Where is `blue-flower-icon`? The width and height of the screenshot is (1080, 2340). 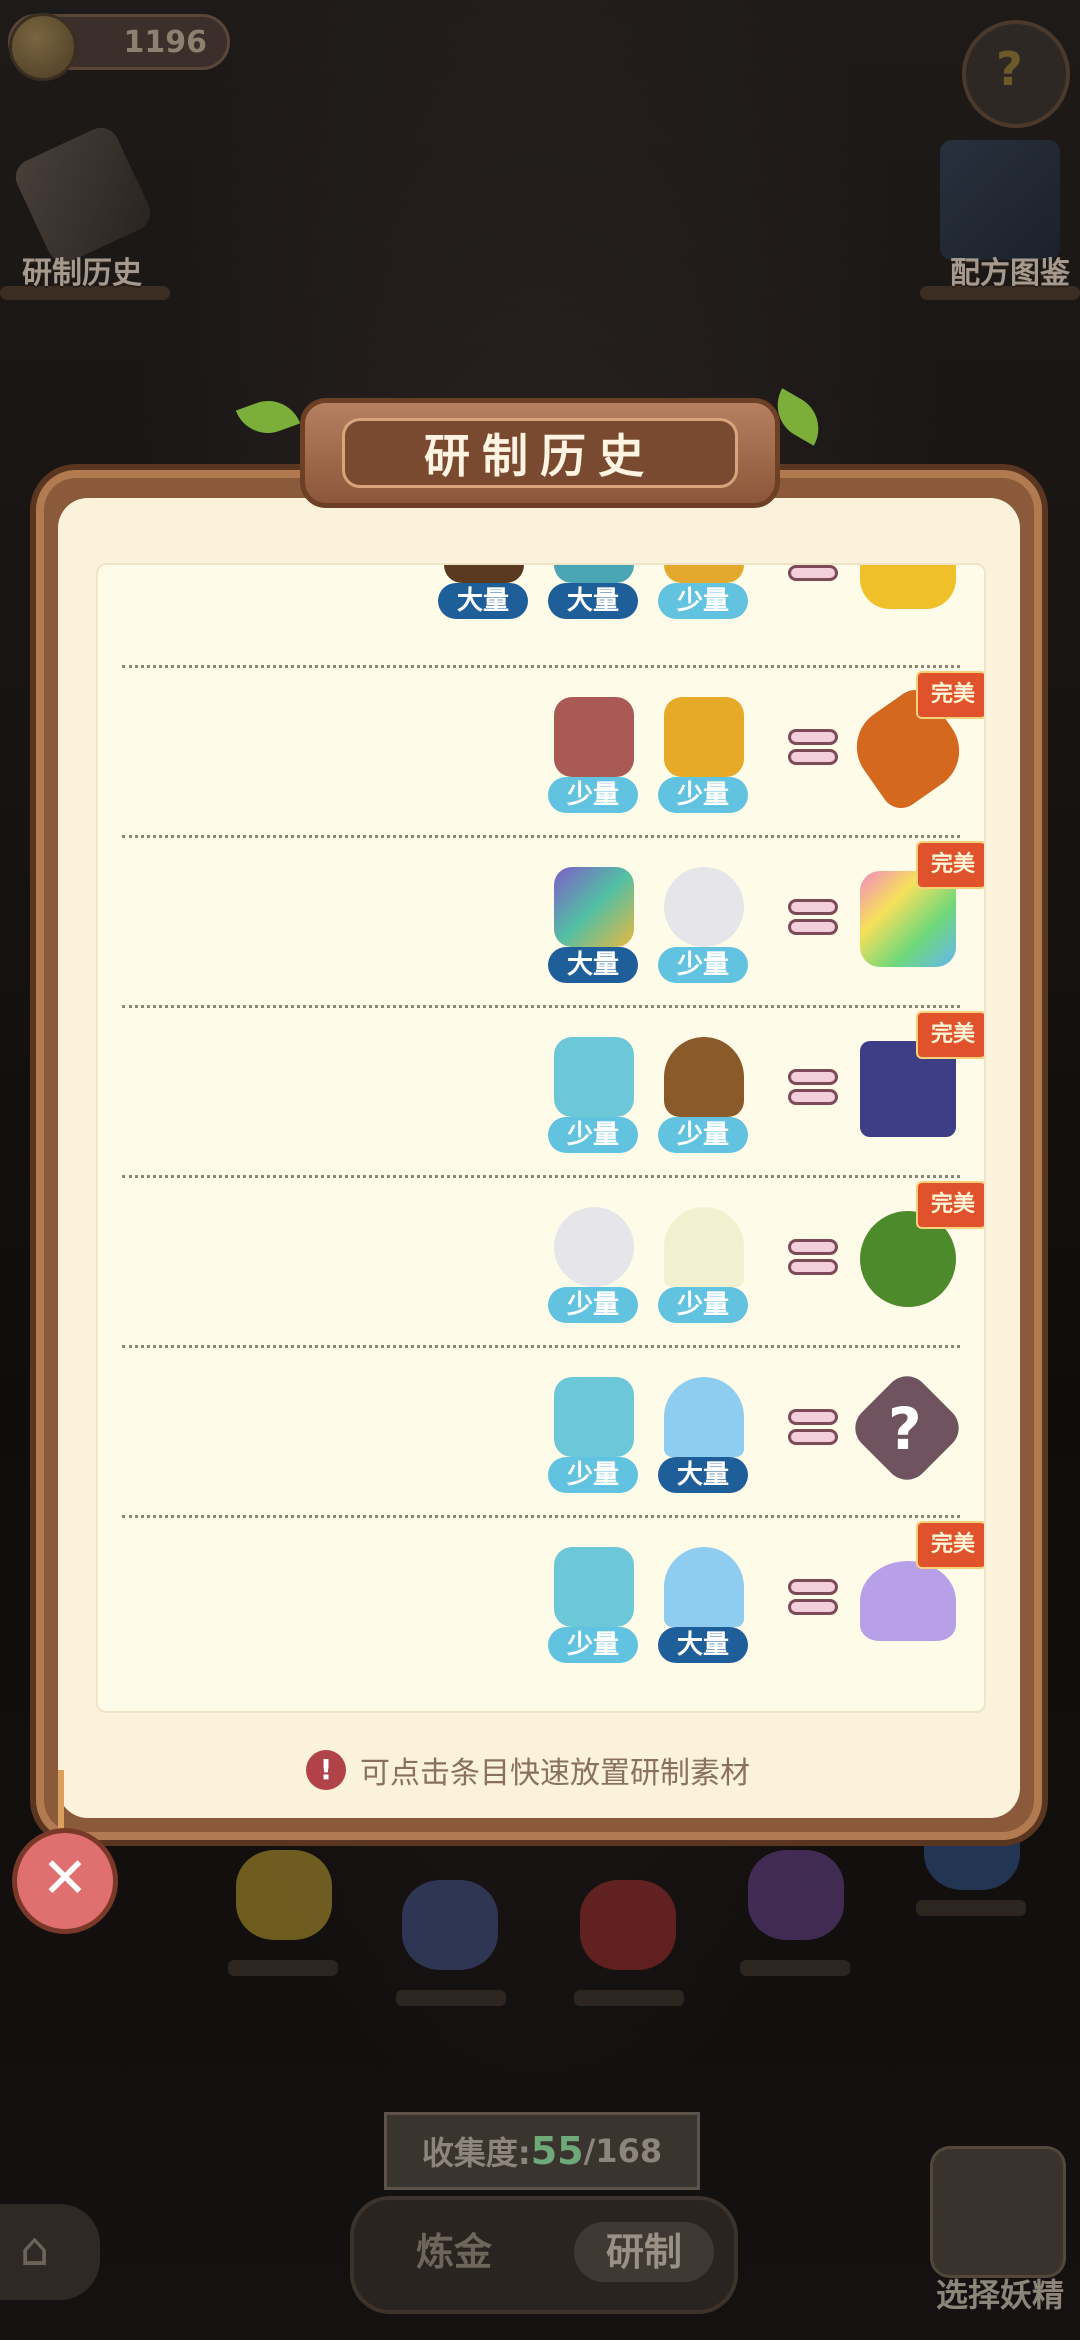 blue-flower-icon is located at coordinates (450, 1925).